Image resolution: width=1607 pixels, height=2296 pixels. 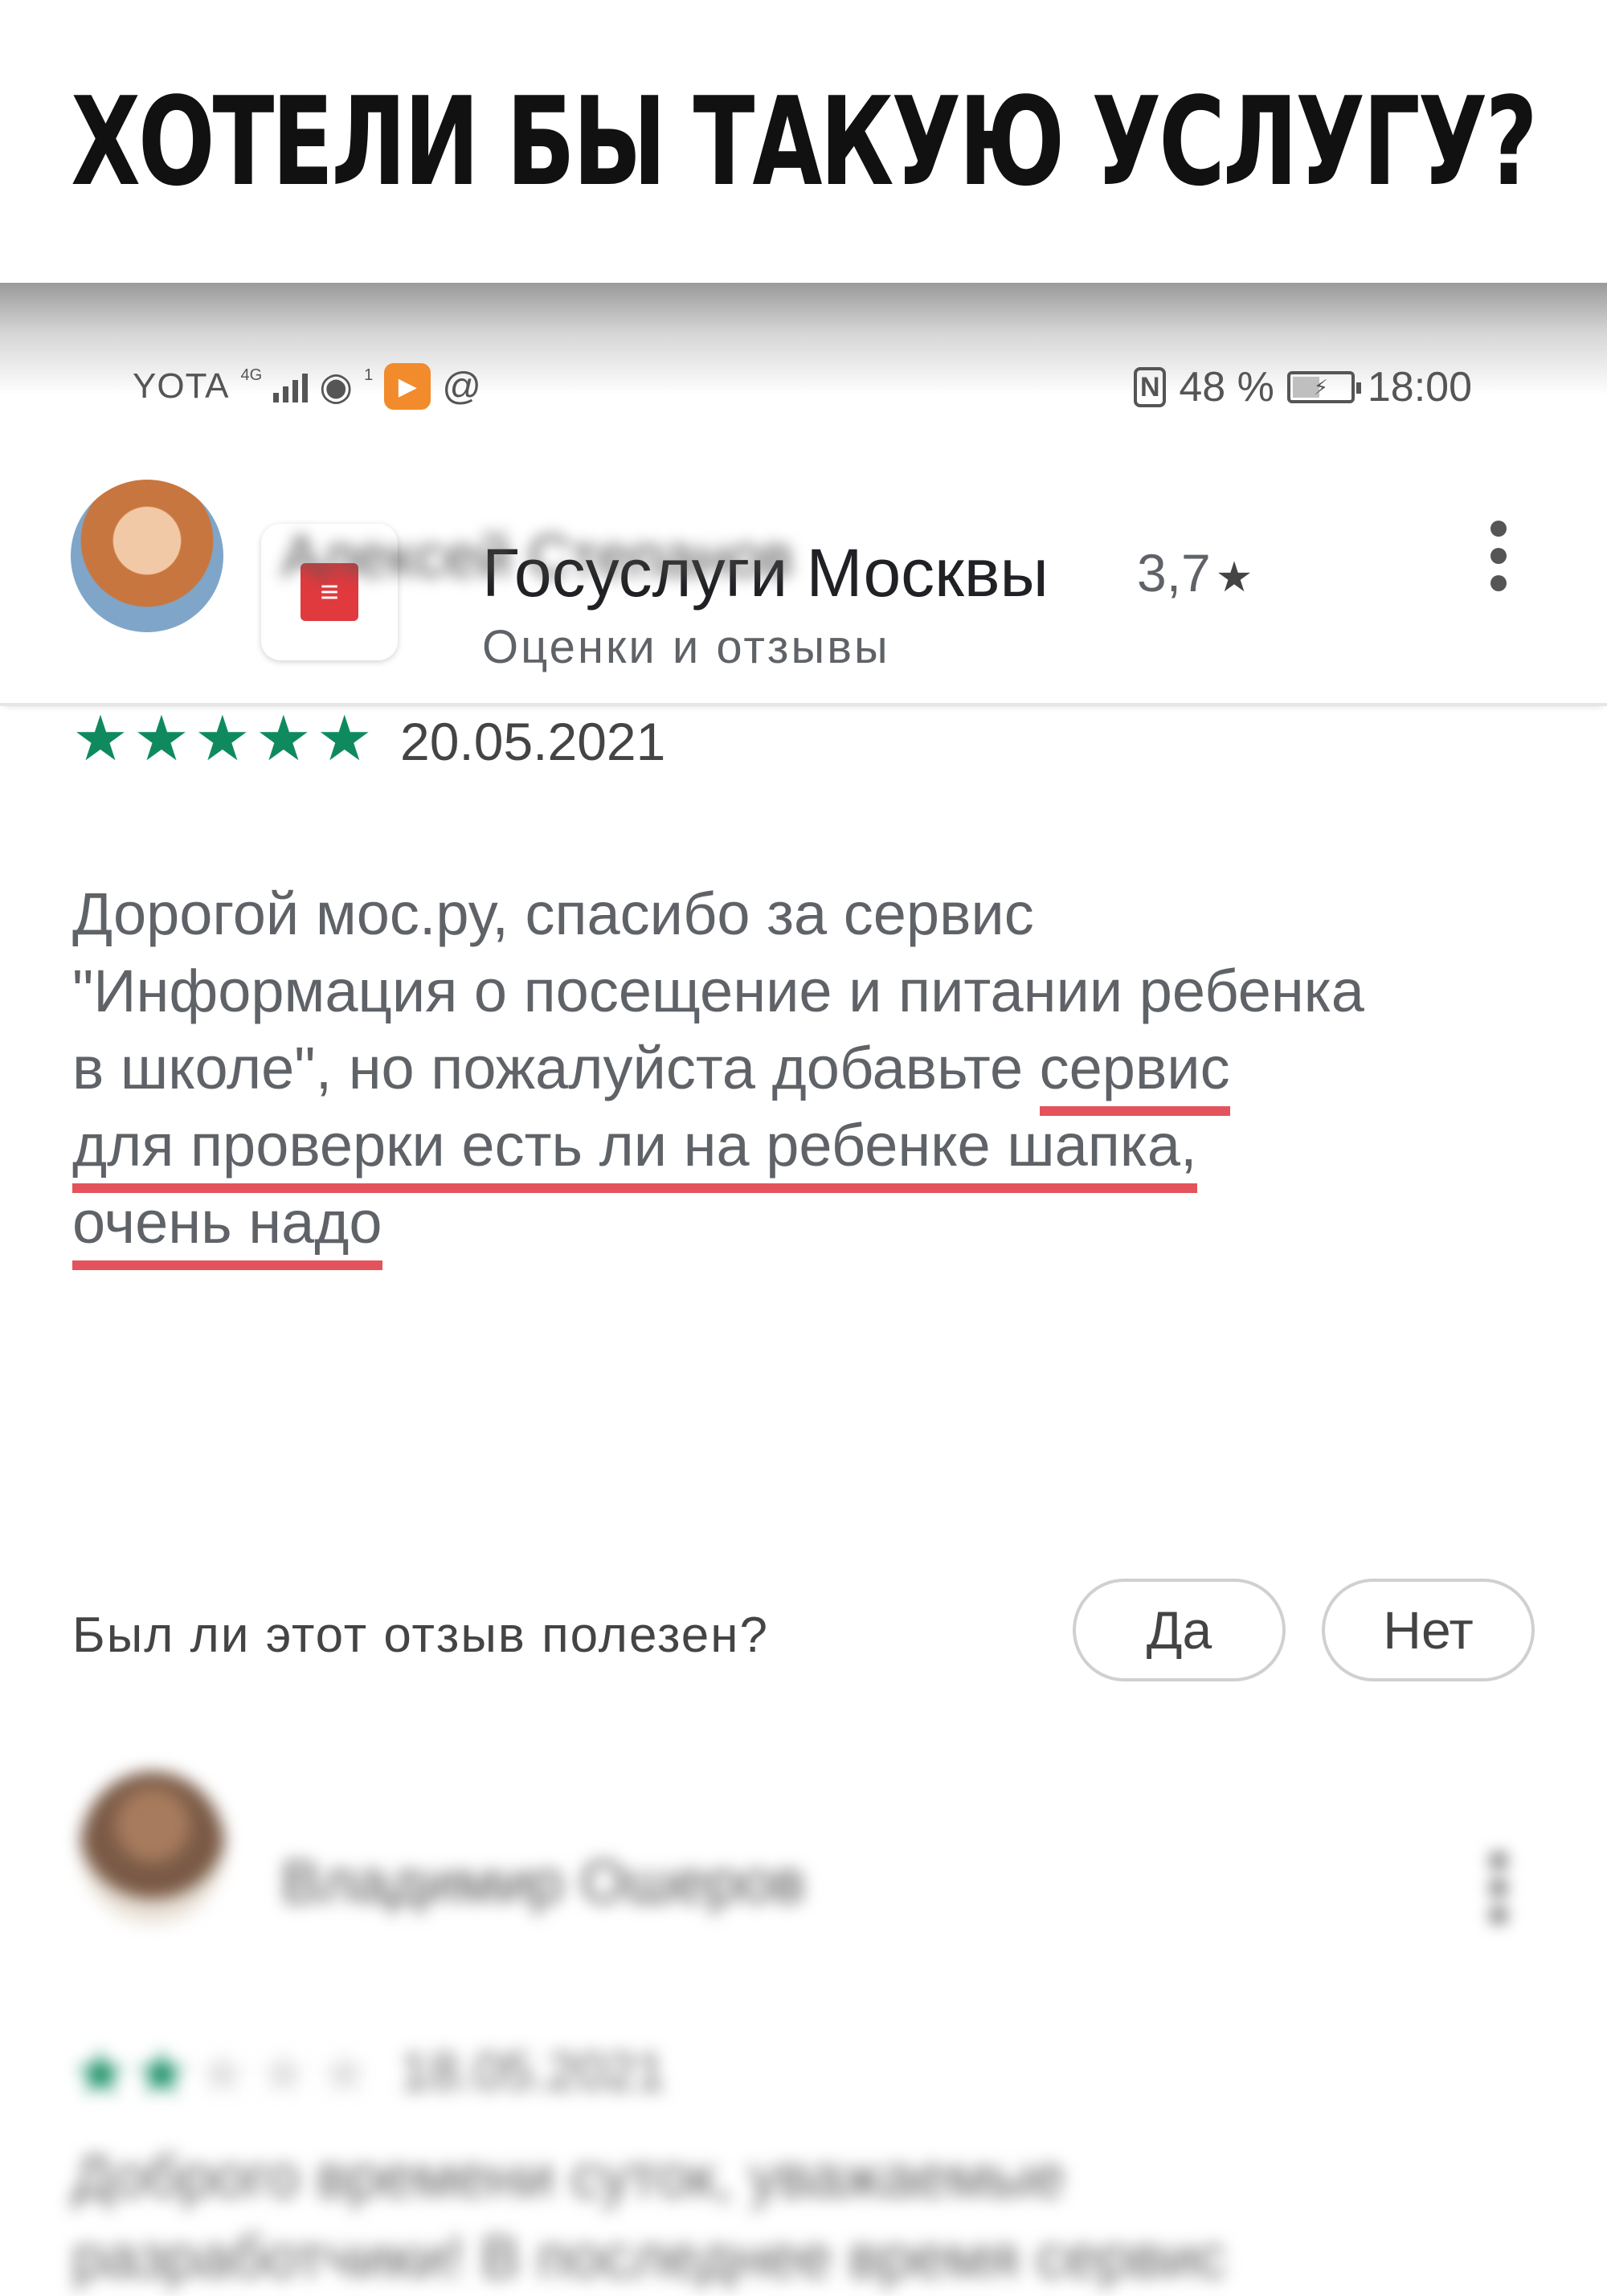 I want to click on review-line: разработчики! В последнее время сервис, so click(x=649, y=2257).